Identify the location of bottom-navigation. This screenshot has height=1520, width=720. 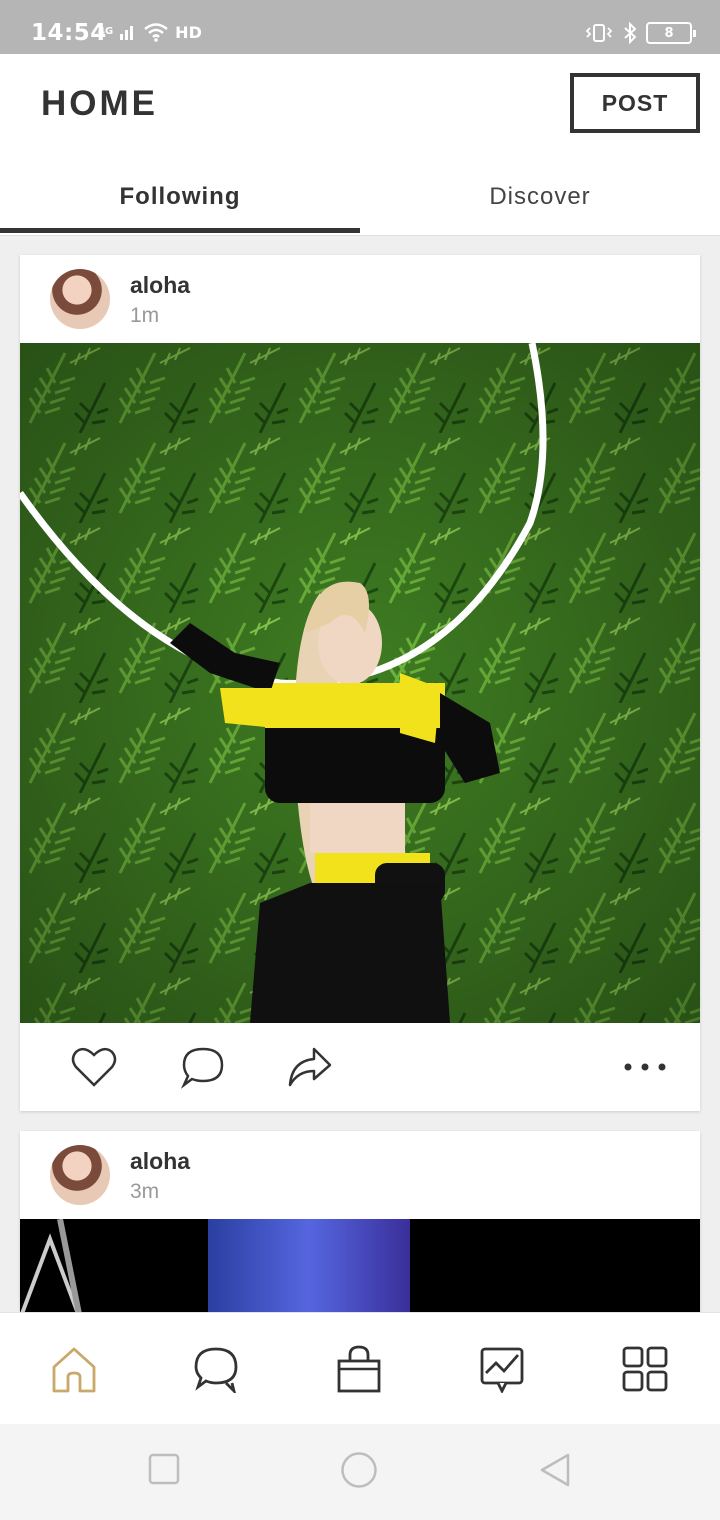
(360, 1368).